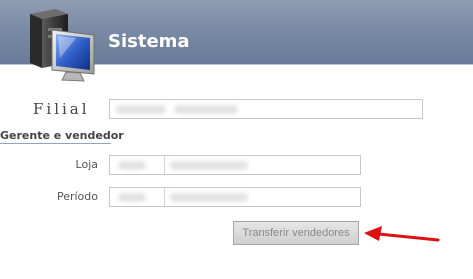  Describe the element at coordinates (296, 233) in the screenshot. I see `transfer-sellers-button: Transferir vendedores` at that location.